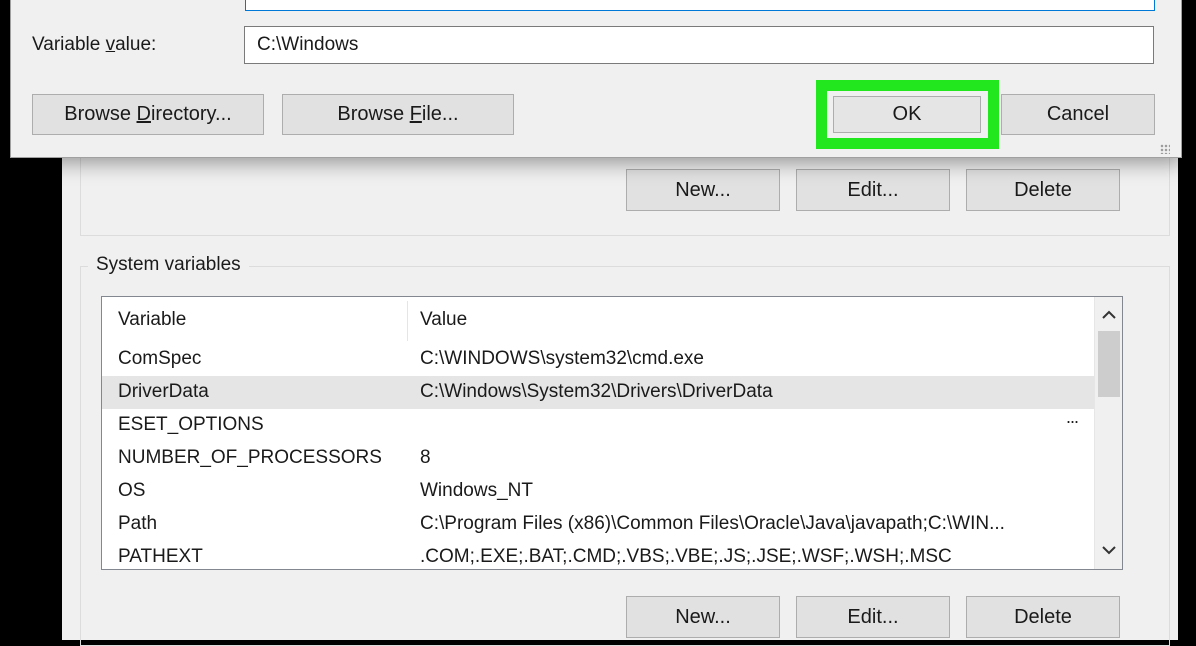 The image size is (1196, 646). Describe the element at coordinates (250, 457) in the screenshot. I see `variable-name: NUMBER_OF_PROCESSORS` at that location.